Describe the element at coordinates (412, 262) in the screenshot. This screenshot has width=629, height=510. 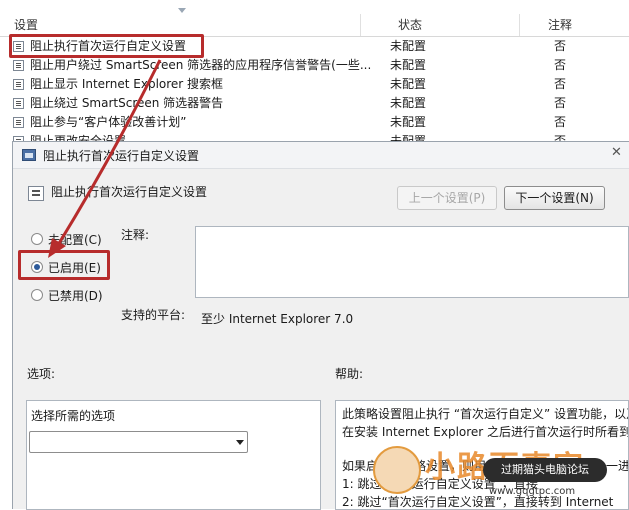
I see `comment-field` at that location.